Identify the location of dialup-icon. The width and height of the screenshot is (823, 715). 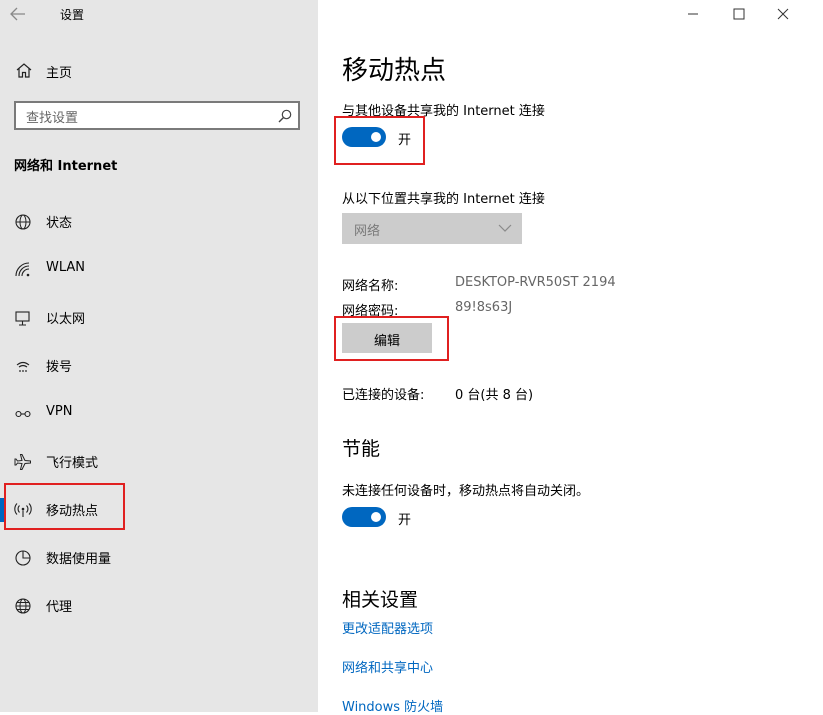
(23, 366).